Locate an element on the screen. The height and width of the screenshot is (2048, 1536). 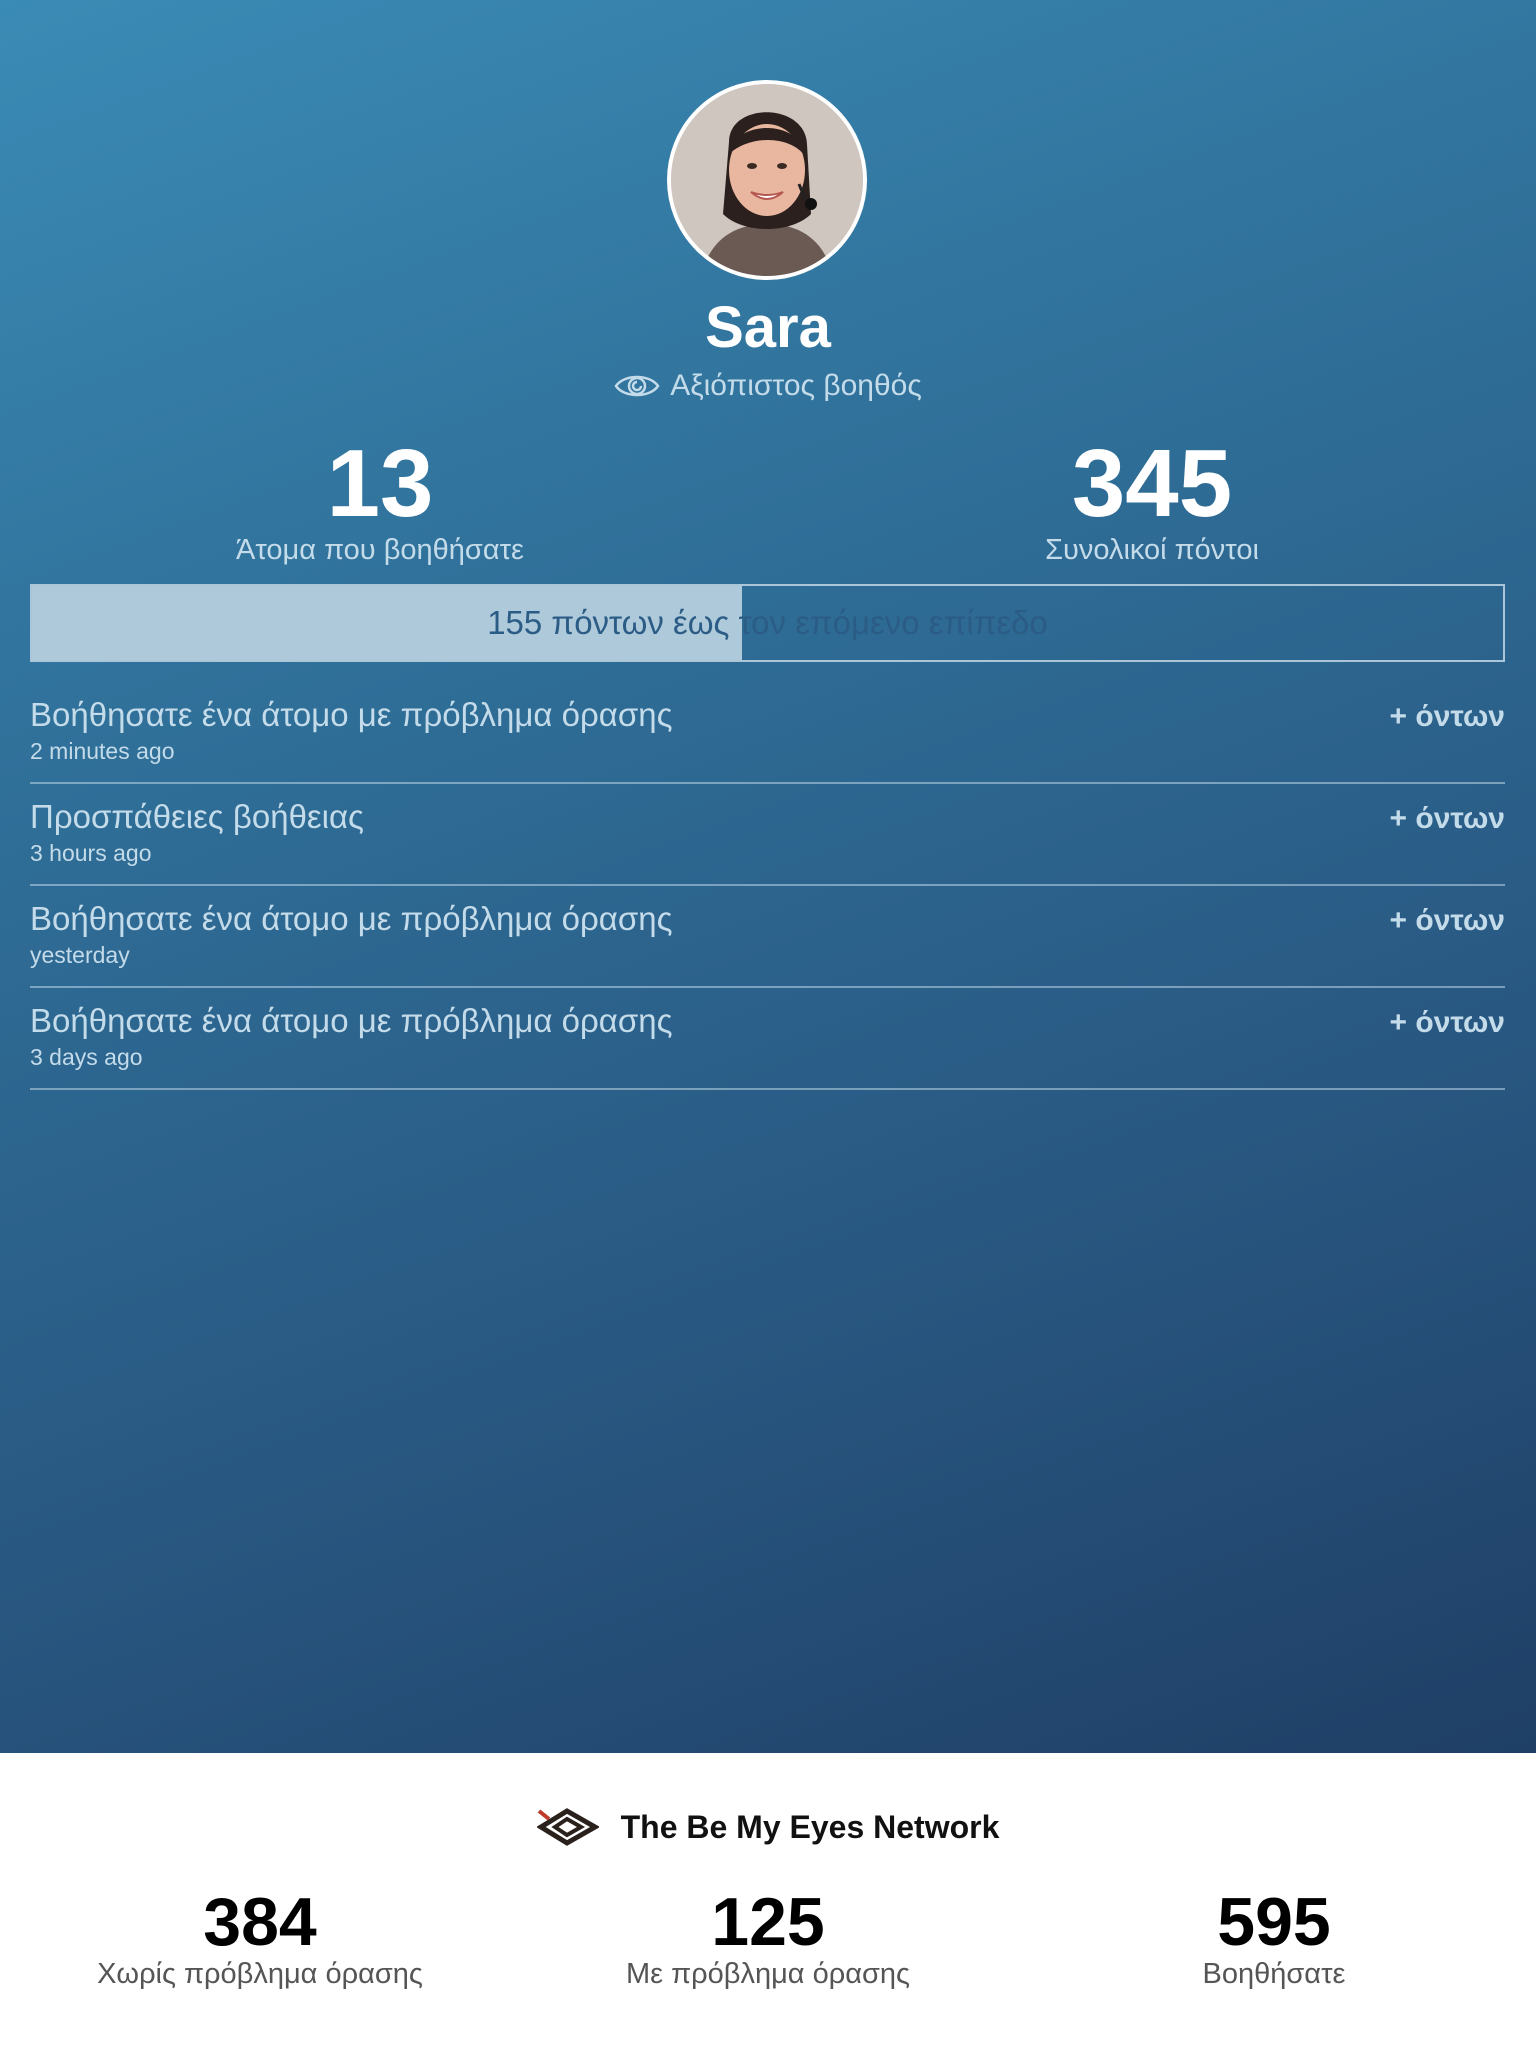
profile-name: Sara is located at coordinates (768, 327).